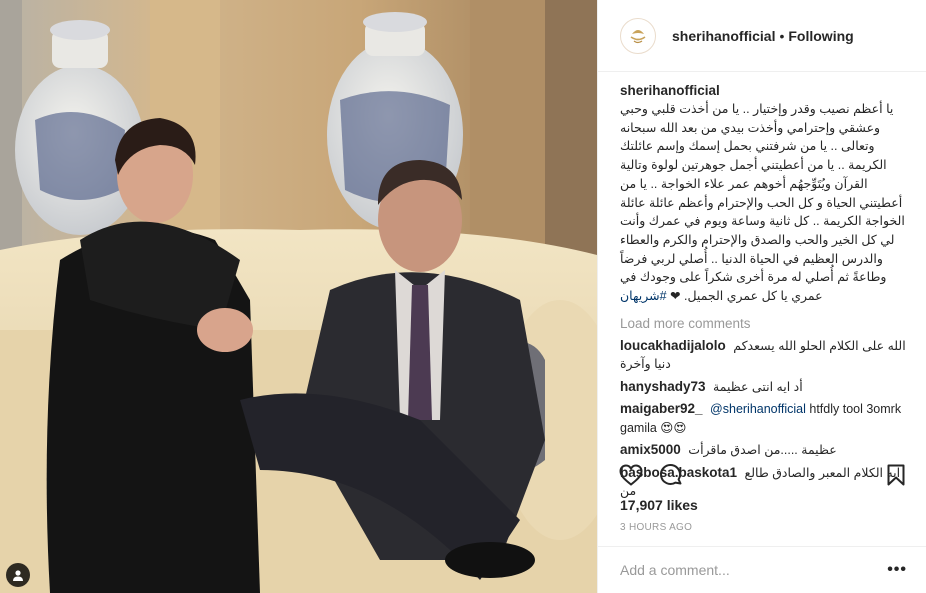 This screenshot has height=593, width=926. I want to click on comment-mention: @sherihanofficial, so click(758, 409).